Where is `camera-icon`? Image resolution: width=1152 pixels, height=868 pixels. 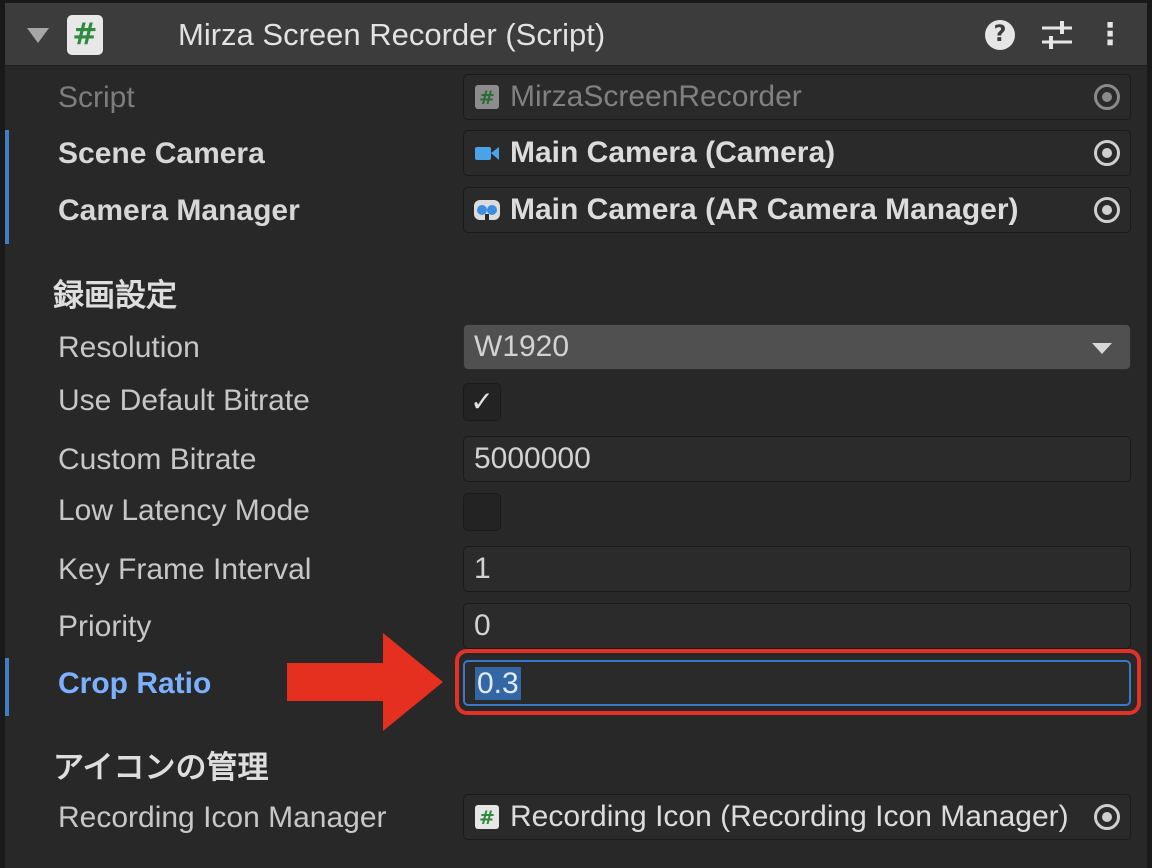 camera-icon is located at coordinates (487, 153).